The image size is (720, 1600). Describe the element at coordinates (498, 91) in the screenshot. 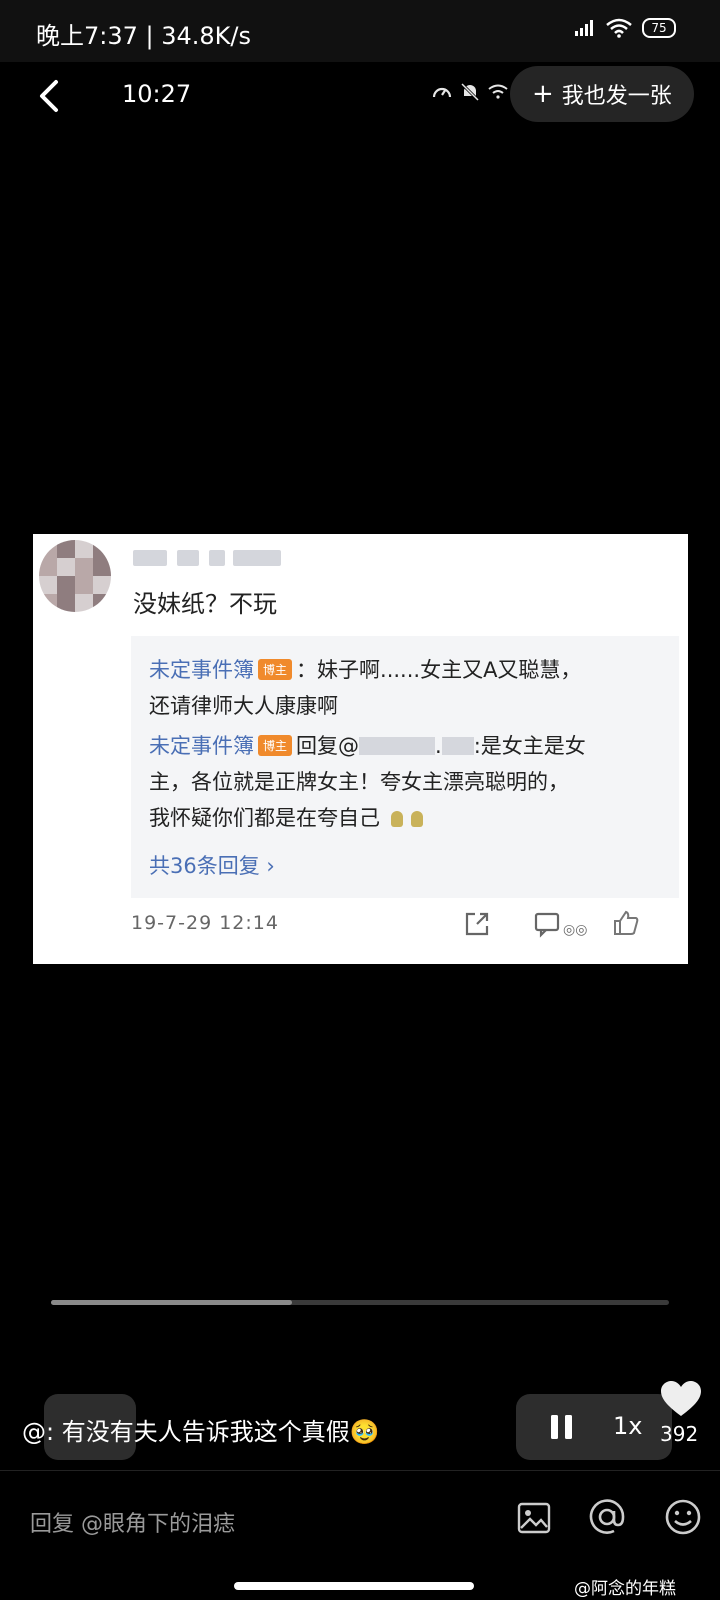

I see `wifi-small-icon` at that location.